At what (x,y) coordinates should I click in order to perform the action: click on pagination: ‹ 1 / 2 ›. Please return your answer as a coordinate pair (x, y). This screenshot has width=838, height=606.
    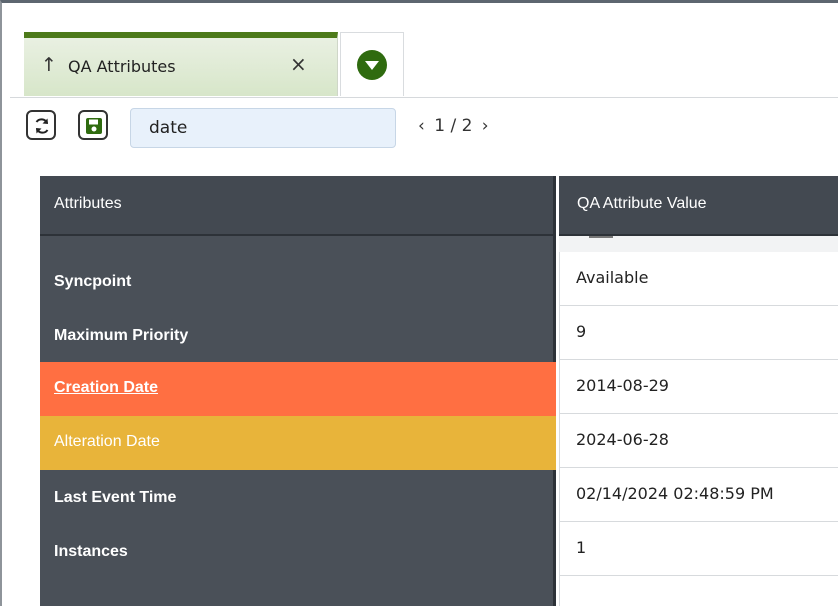
    Looking at the image, I should click on (453, 126).